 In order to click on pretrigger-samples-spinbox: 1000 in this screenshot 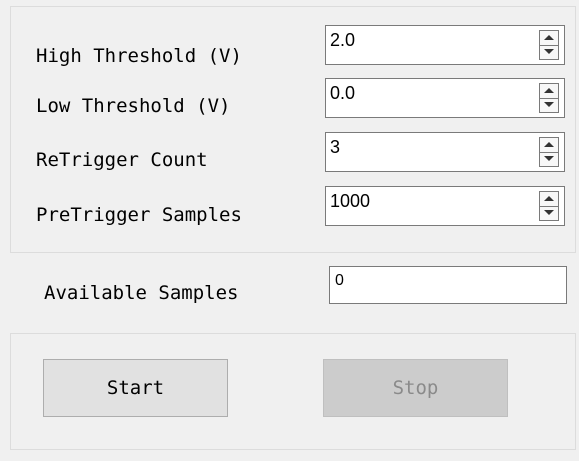, I will do `click(445, 206)`.